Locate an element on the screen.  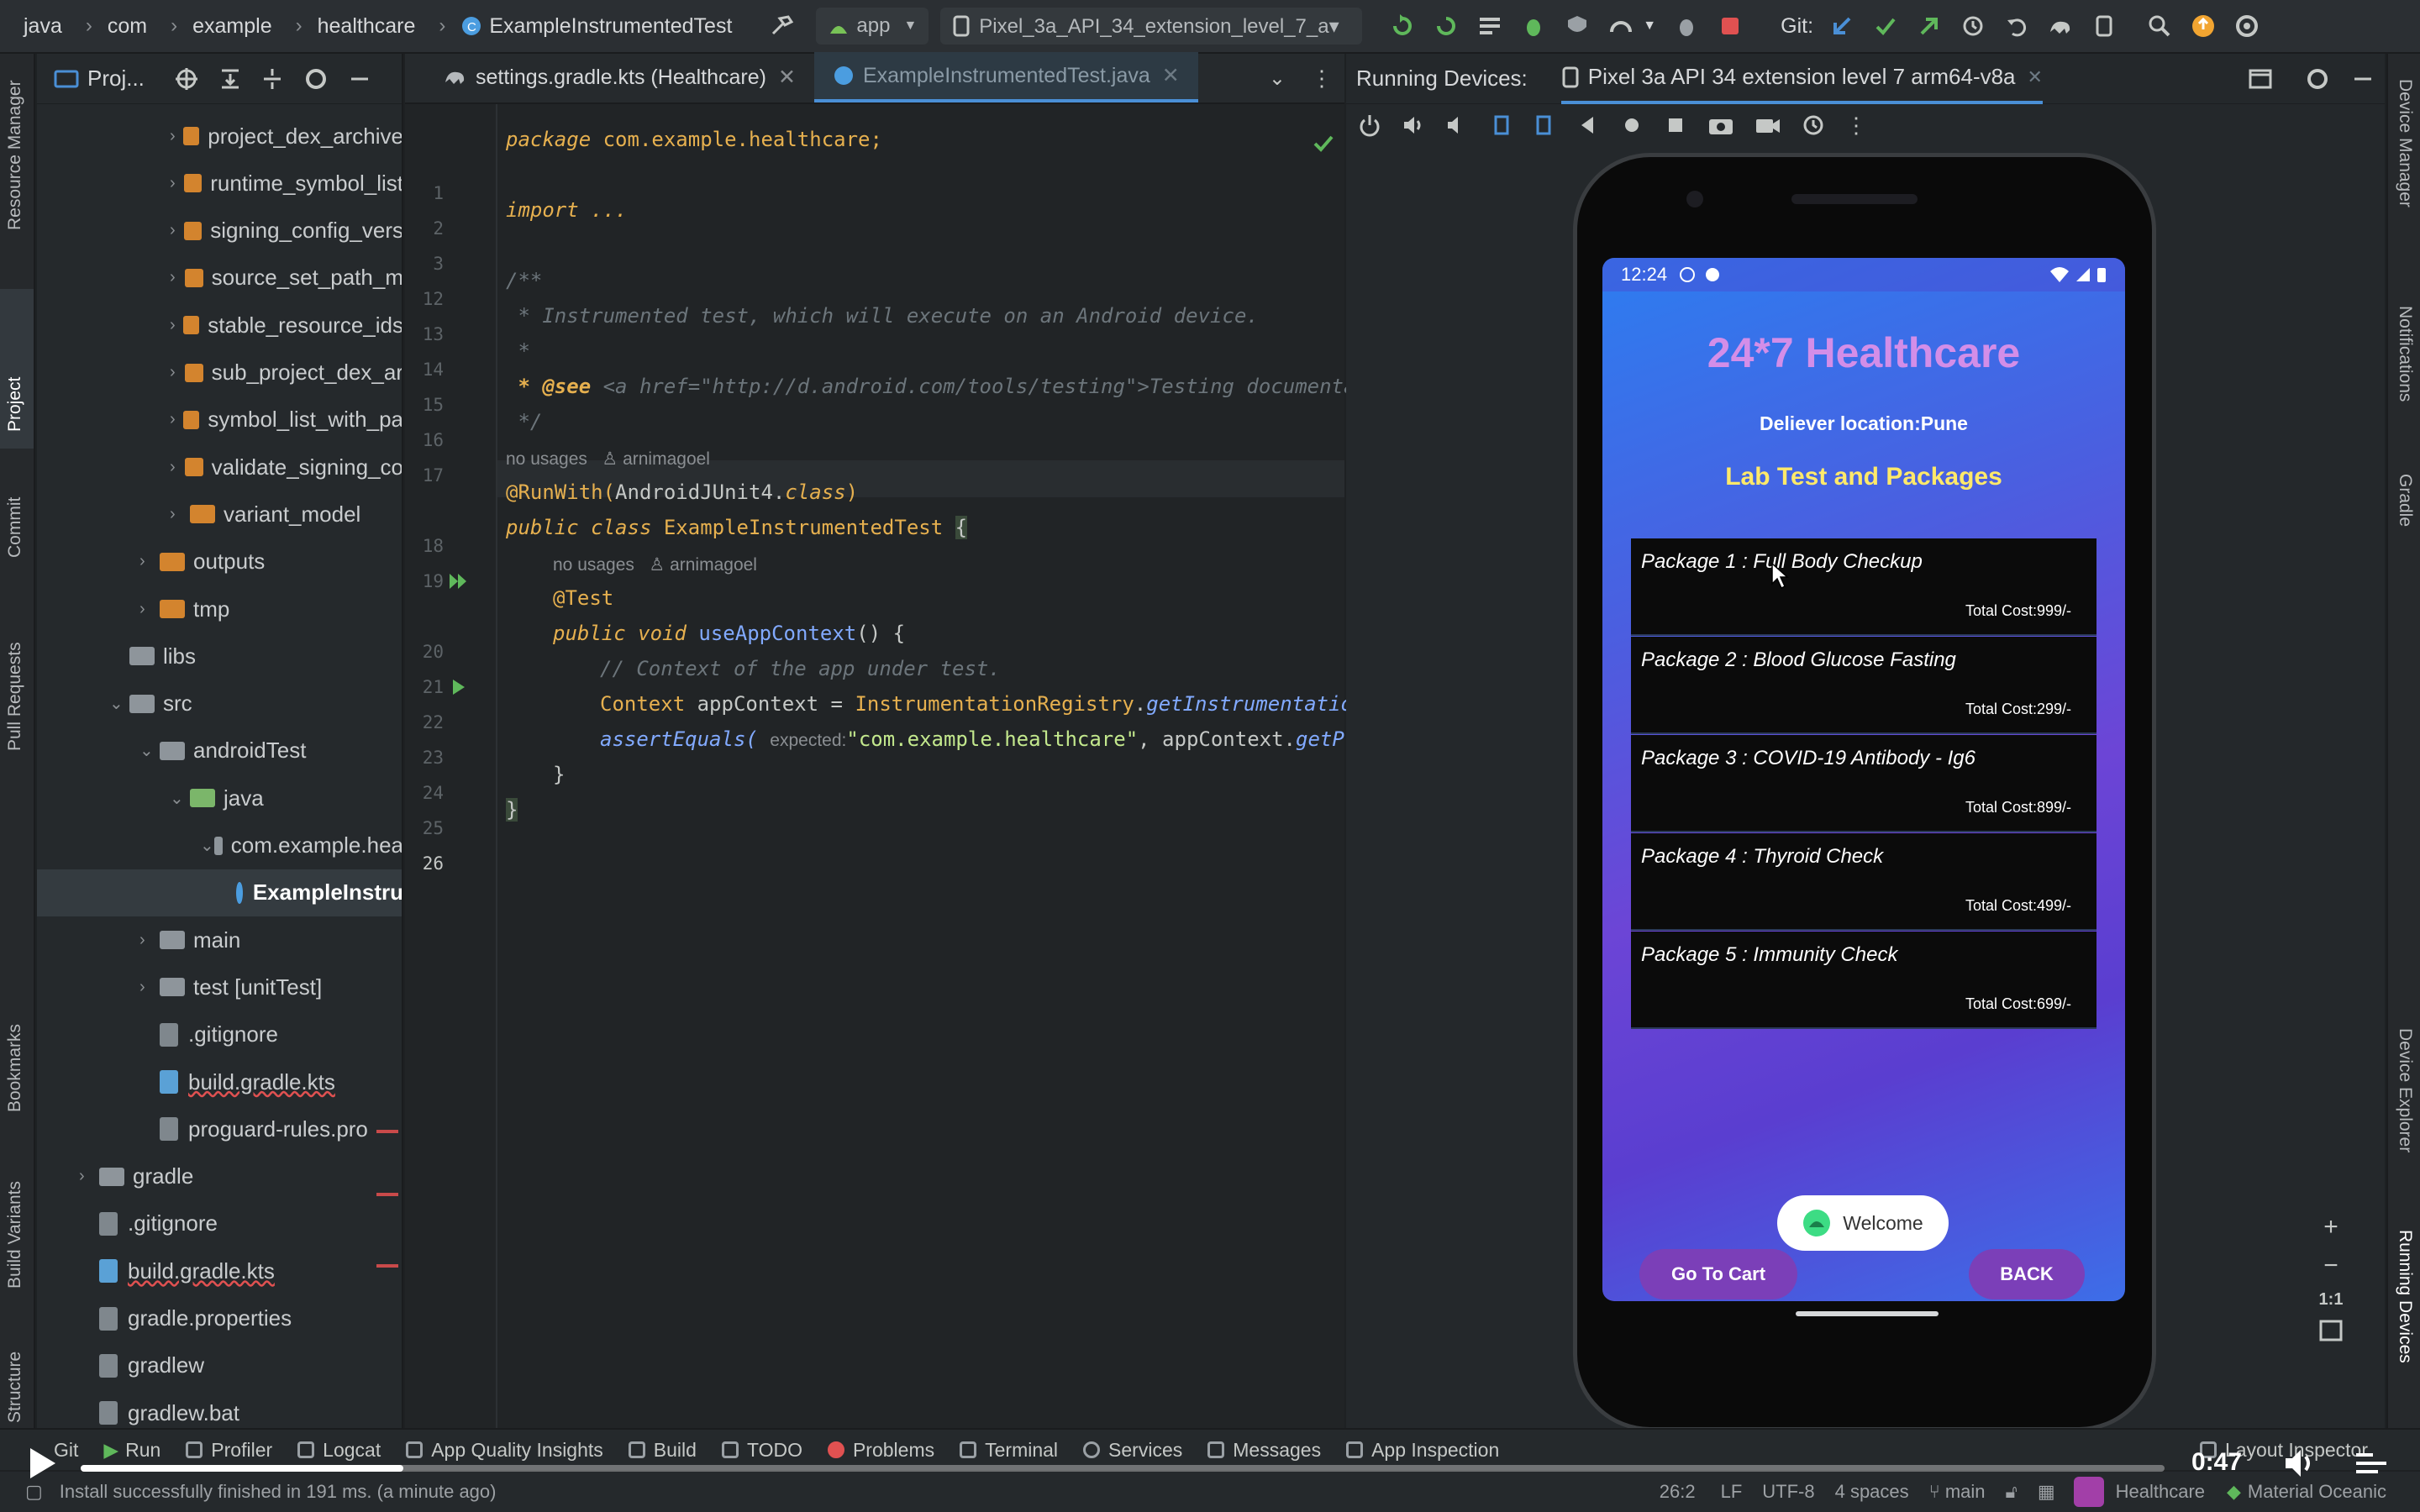
gradle-sync-button is located at coordinates (2060, 26).